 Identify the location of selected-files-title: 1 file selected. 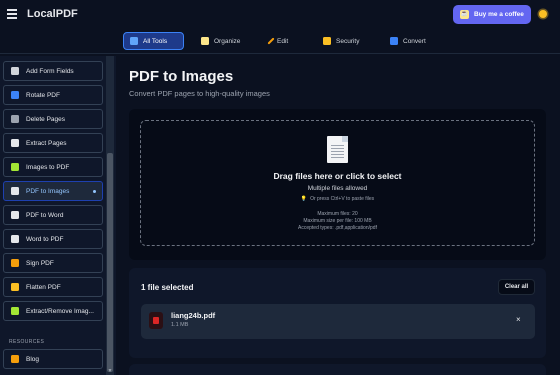
(167, 287).